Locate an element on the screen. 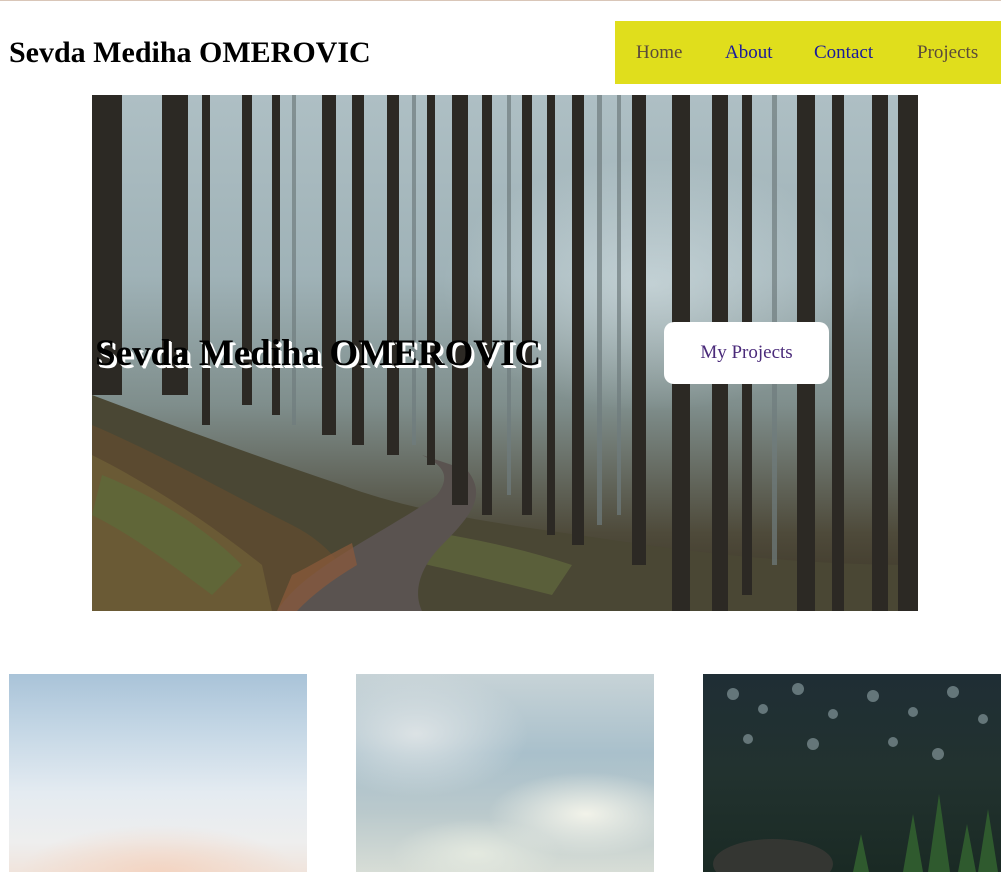  gallery-card-hazy-sky is located at coordinates (158, 773).